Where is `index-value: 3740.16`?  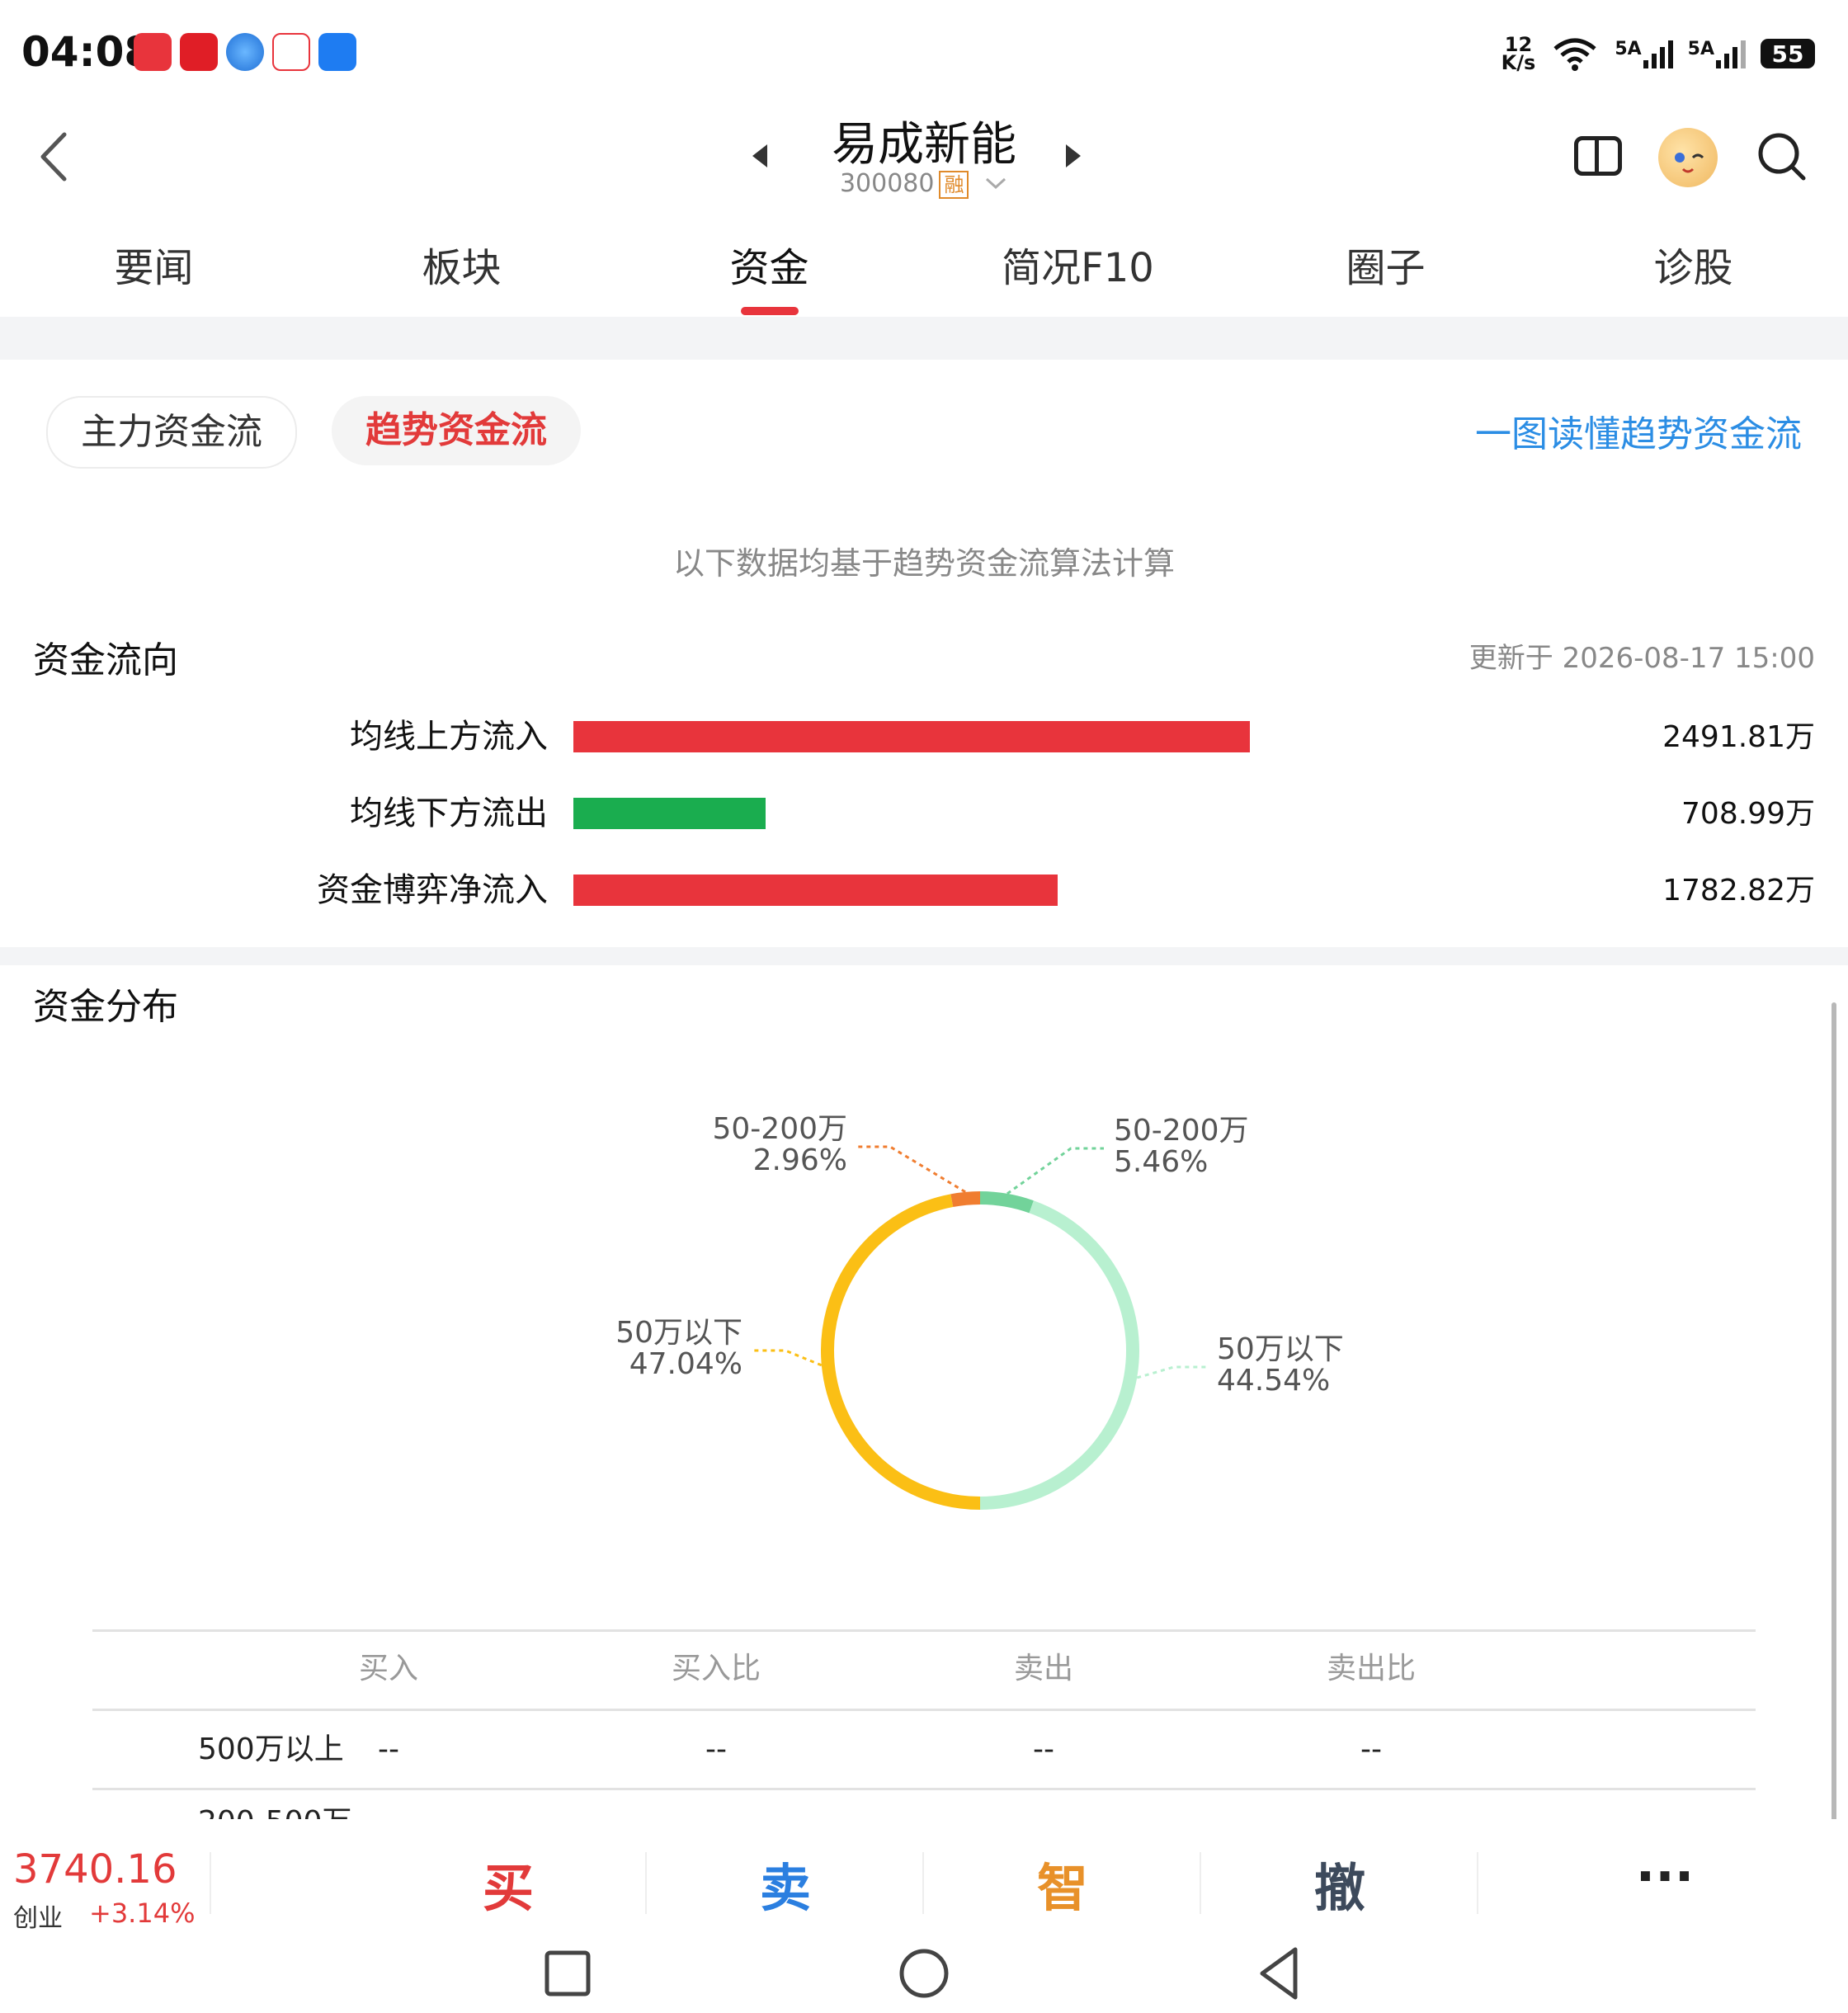
index-value: 3740.16 is located at coordinates (95, 1869).